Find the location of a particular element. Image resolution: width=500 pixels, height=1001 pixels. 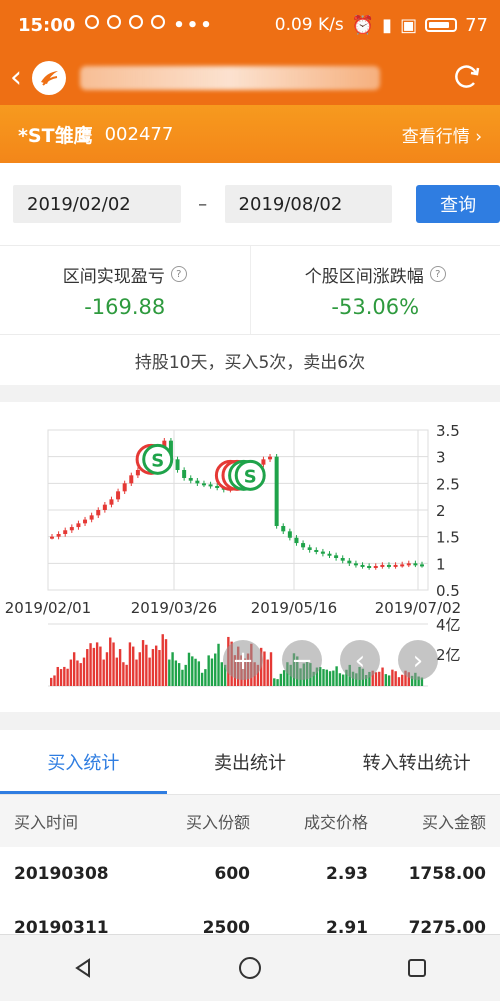

view-quote-link: 查看行情 › is located at coordinates (442, 134).